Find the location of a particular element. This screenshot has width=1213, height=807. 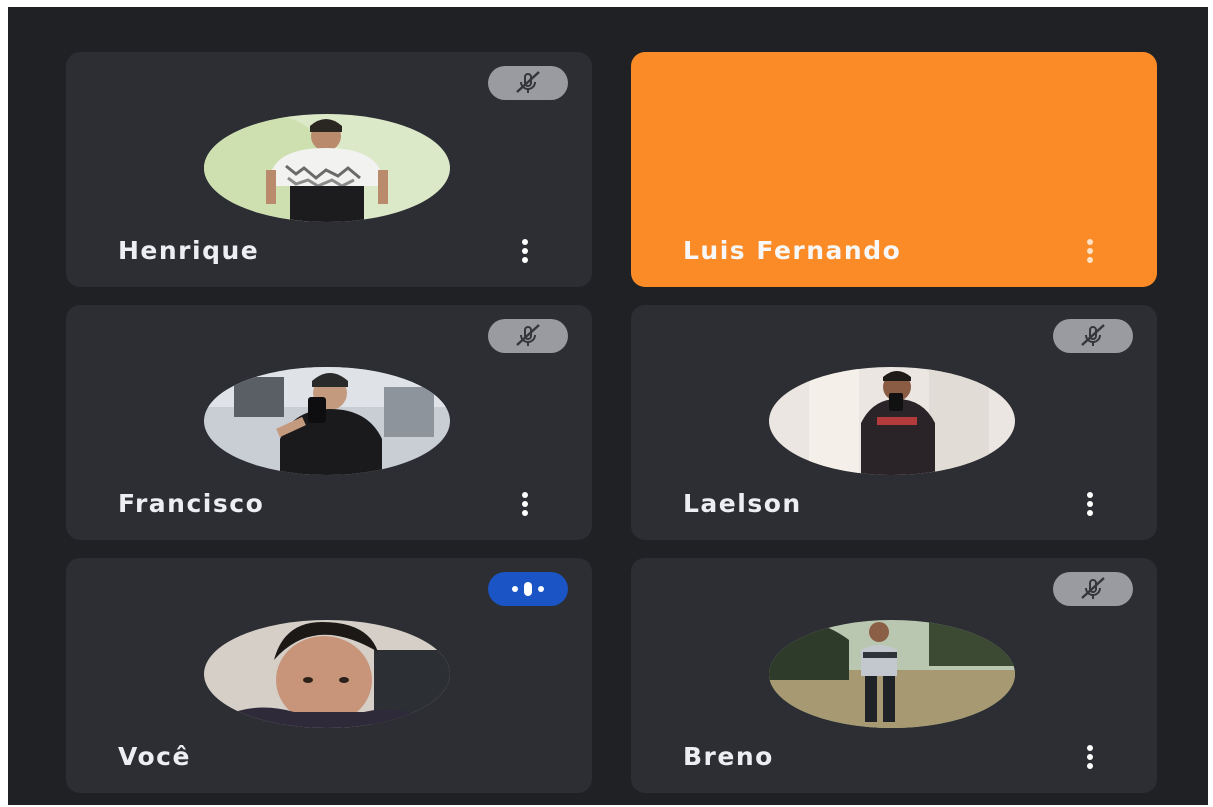

participant-tile-francisco: Francisco is located at coordinates (329, 422).